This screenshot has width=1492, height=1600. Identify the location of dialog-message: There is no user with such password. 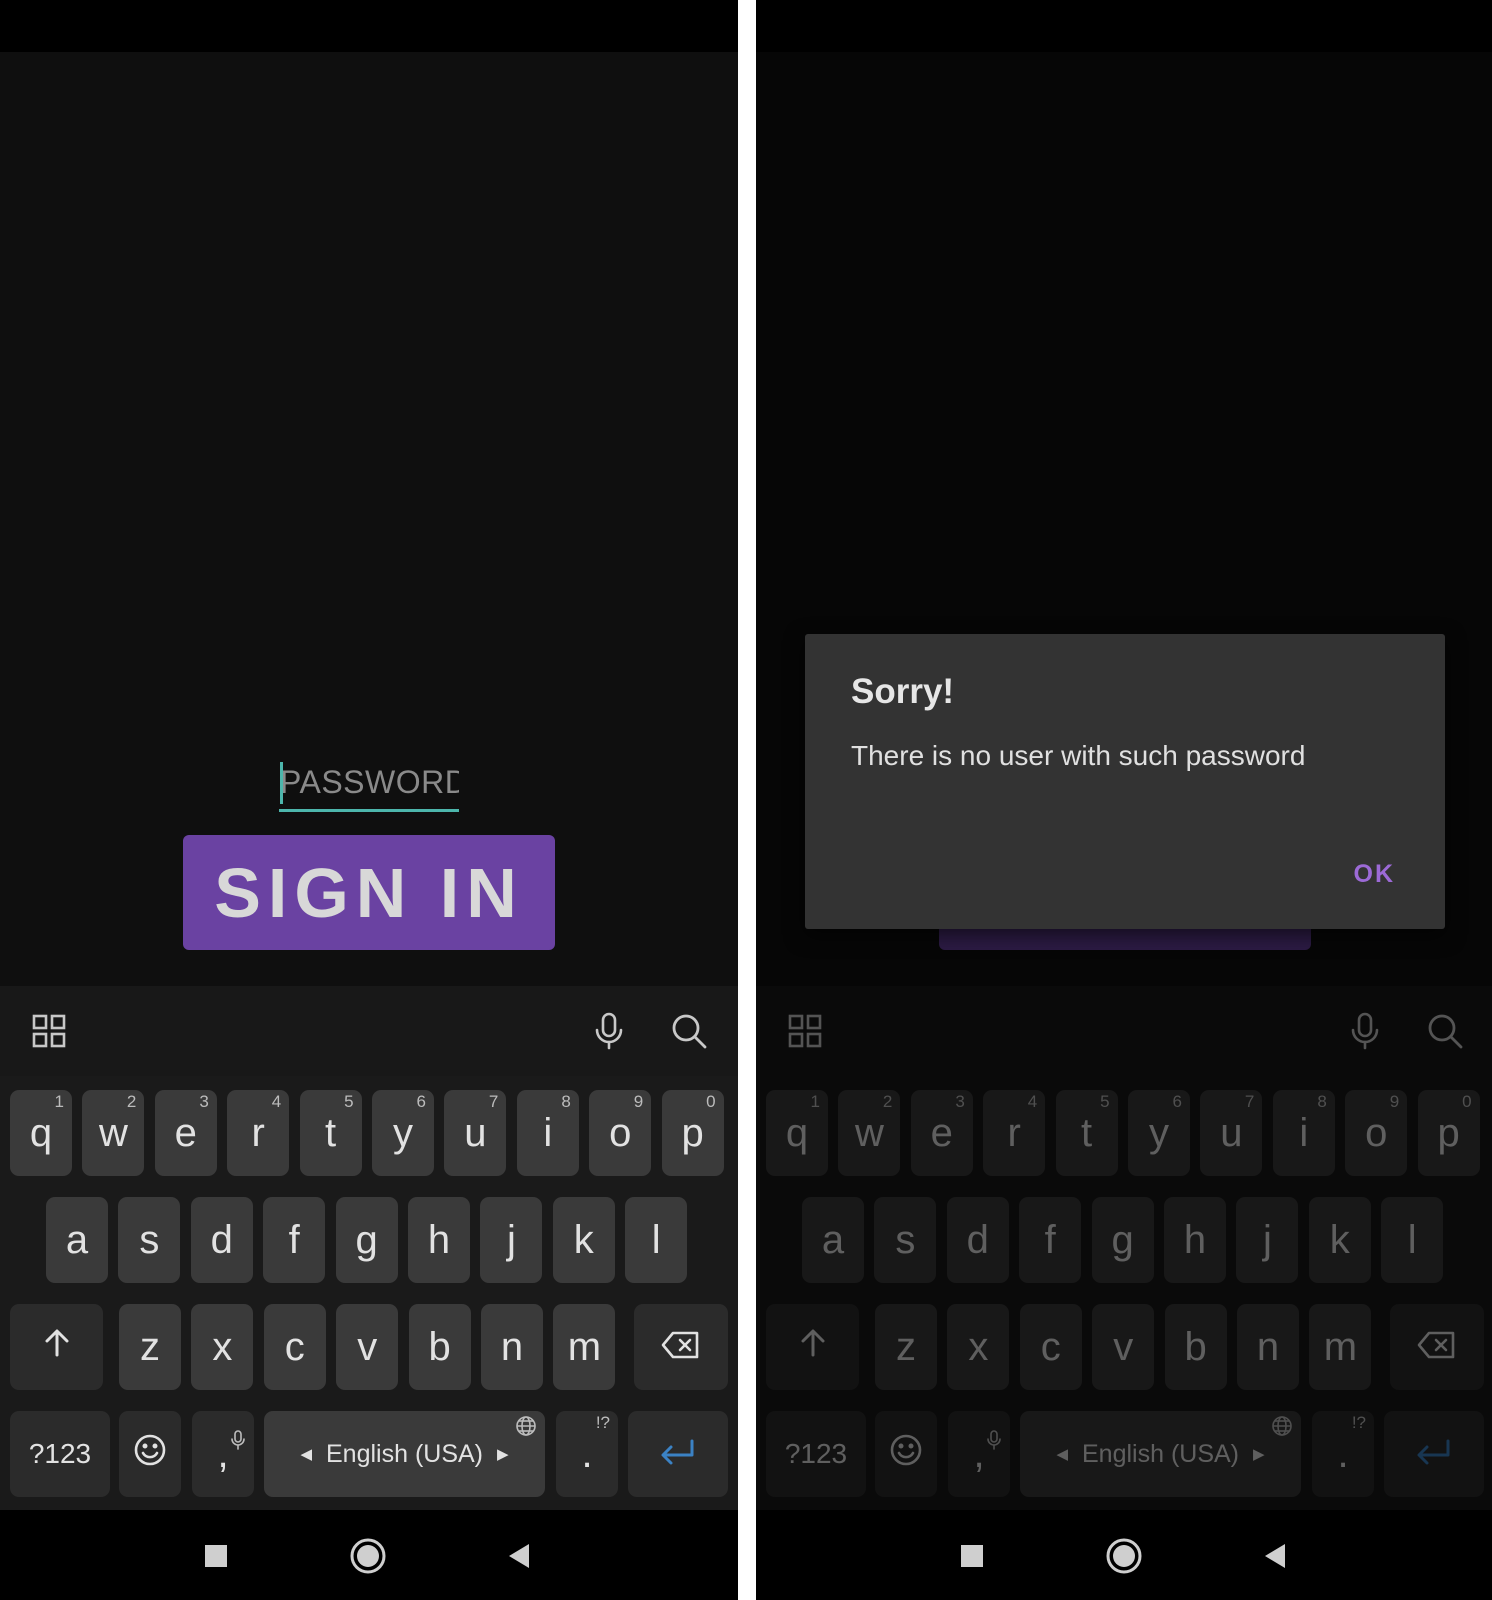
(1078, 755).